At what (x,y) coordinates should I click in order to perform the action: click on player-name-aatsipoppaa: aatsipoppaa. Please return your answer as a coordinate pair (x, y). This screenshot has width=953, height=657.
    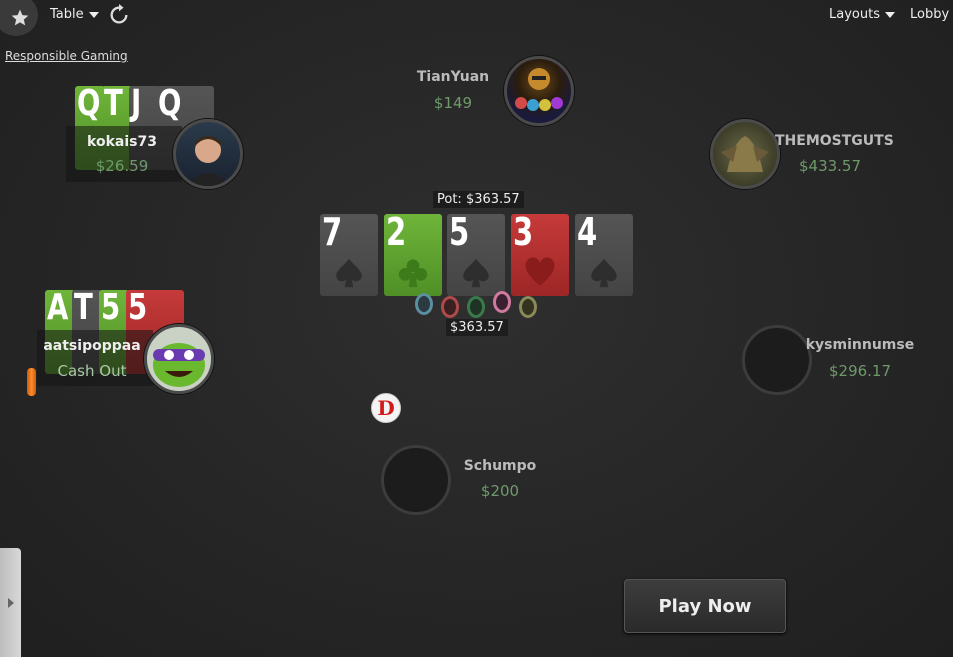
    Looking at the image, I should click on (92, 346).